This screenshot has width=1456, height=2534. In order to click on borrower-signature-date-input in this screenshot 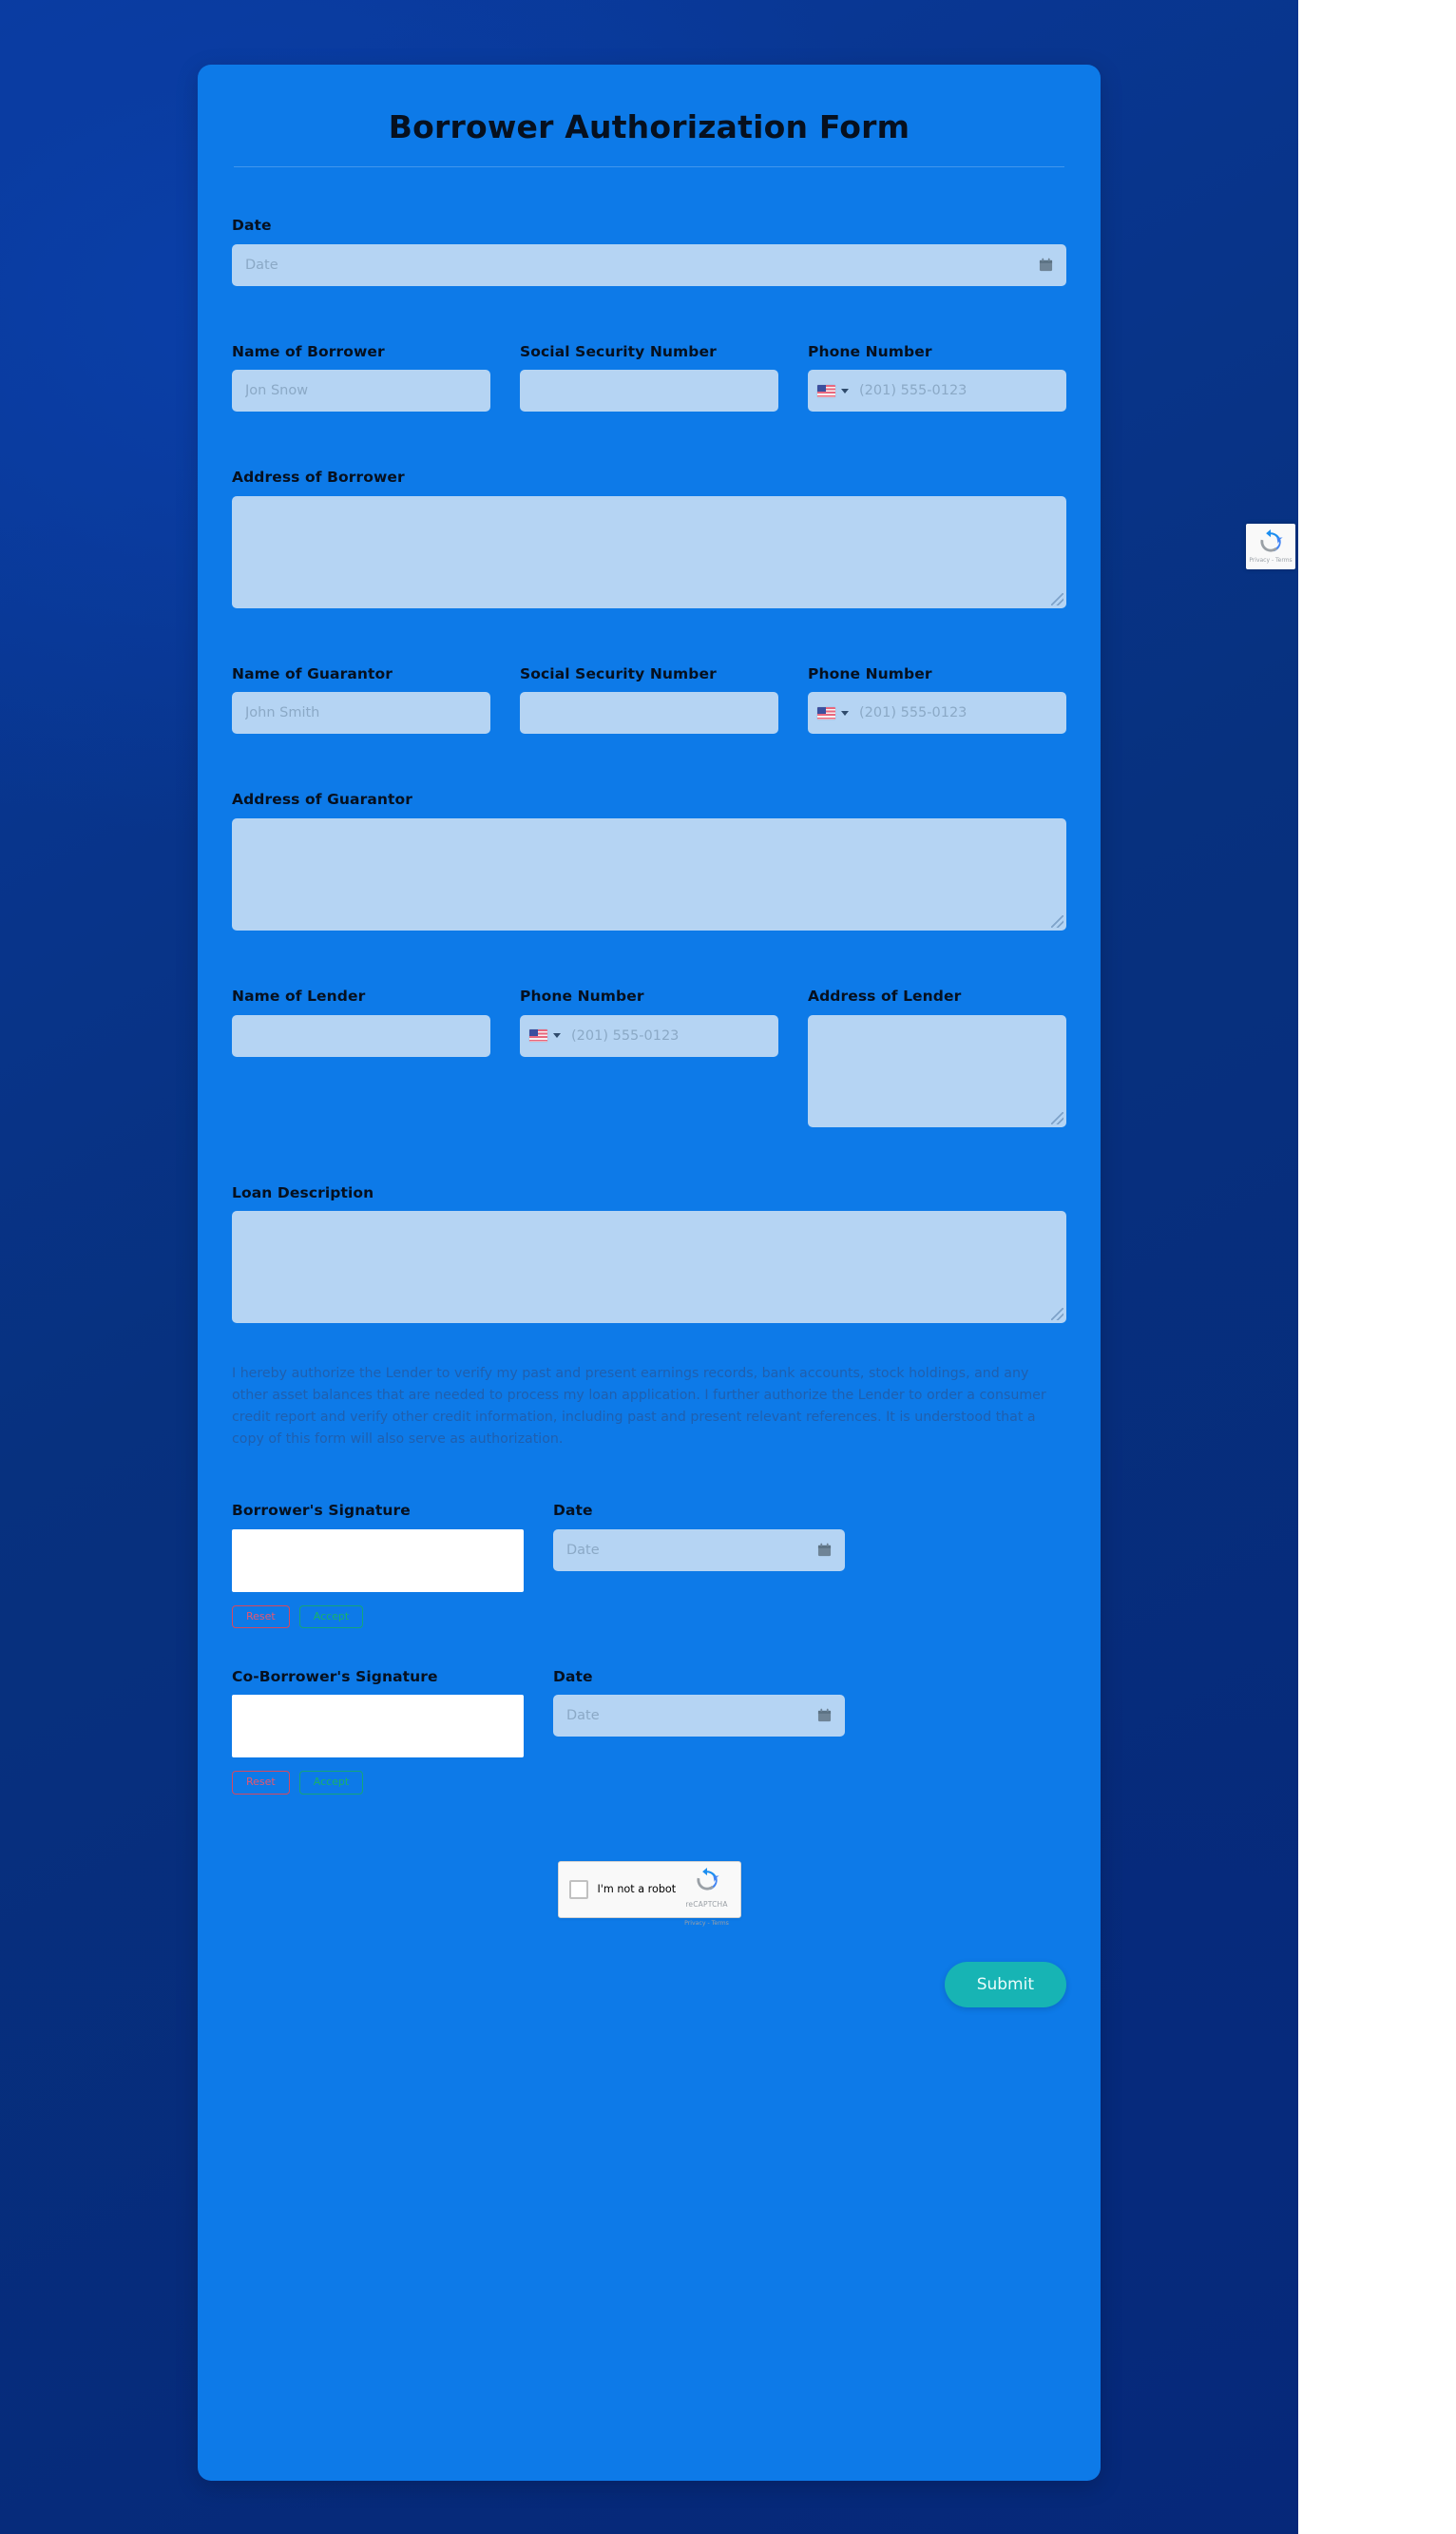, I will do `click(699, 1549)`.